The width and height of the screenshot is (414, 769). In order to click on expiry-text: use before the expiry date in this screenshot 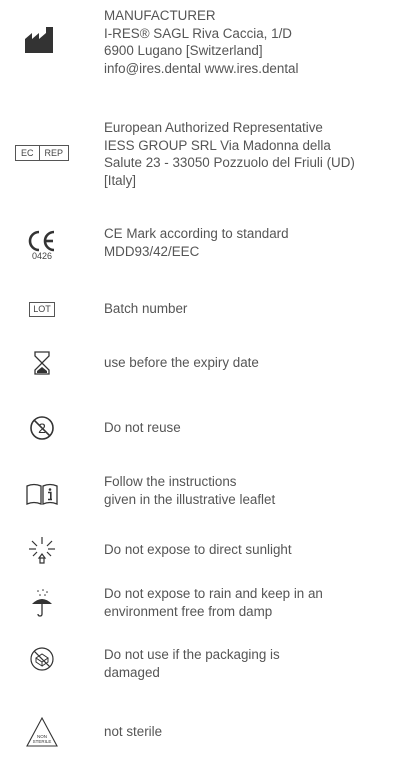, I will do `click(181, 362)`.